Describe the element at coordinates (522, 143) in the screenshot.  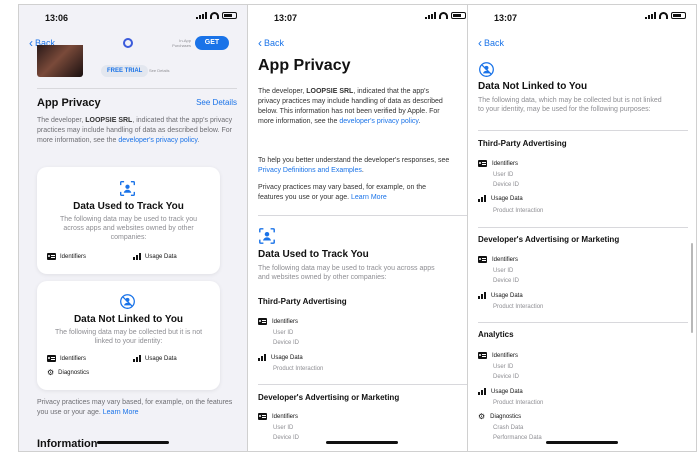
I see `third-party-advertising-heading: Third-Party Advertising` at that location.